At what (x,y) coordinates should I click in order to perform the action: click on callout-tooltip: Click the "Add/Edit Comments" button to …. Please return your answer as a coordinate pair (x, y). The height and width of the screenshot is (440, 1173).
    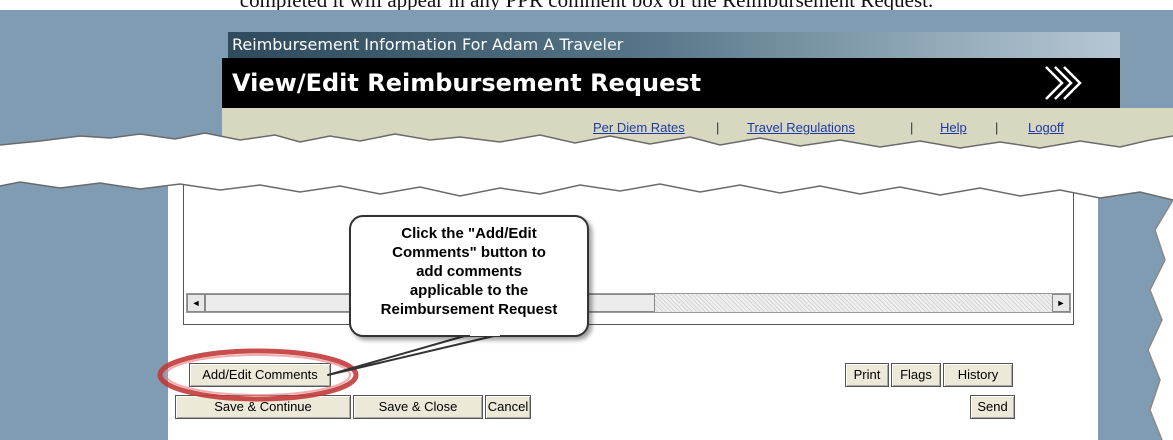
    Looking at the image, I should click on (469, 276).